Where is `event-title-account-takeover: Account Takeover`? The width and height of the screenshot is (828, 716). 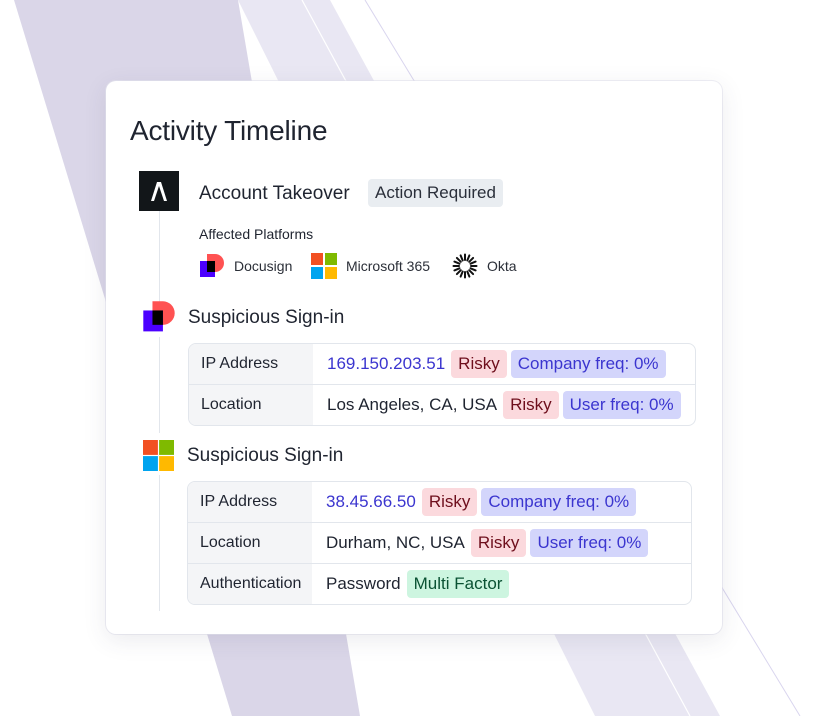 event-title-account-takeover: Account Takeover is located at coordinates (274, 193).